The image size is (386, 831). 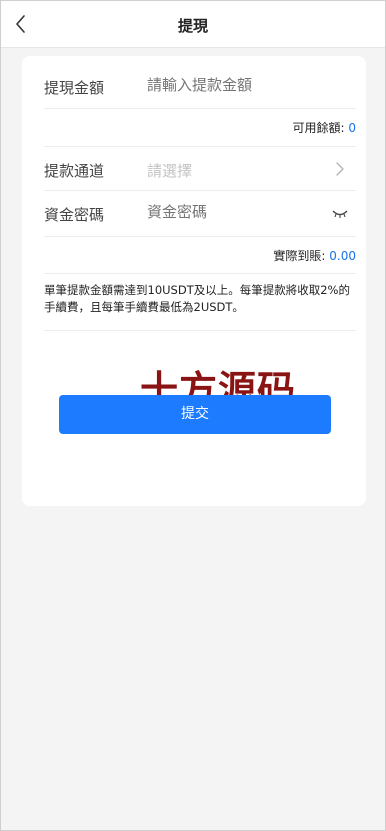 I want to click on amount-label: 提現金額, so click(x=74, y=88).